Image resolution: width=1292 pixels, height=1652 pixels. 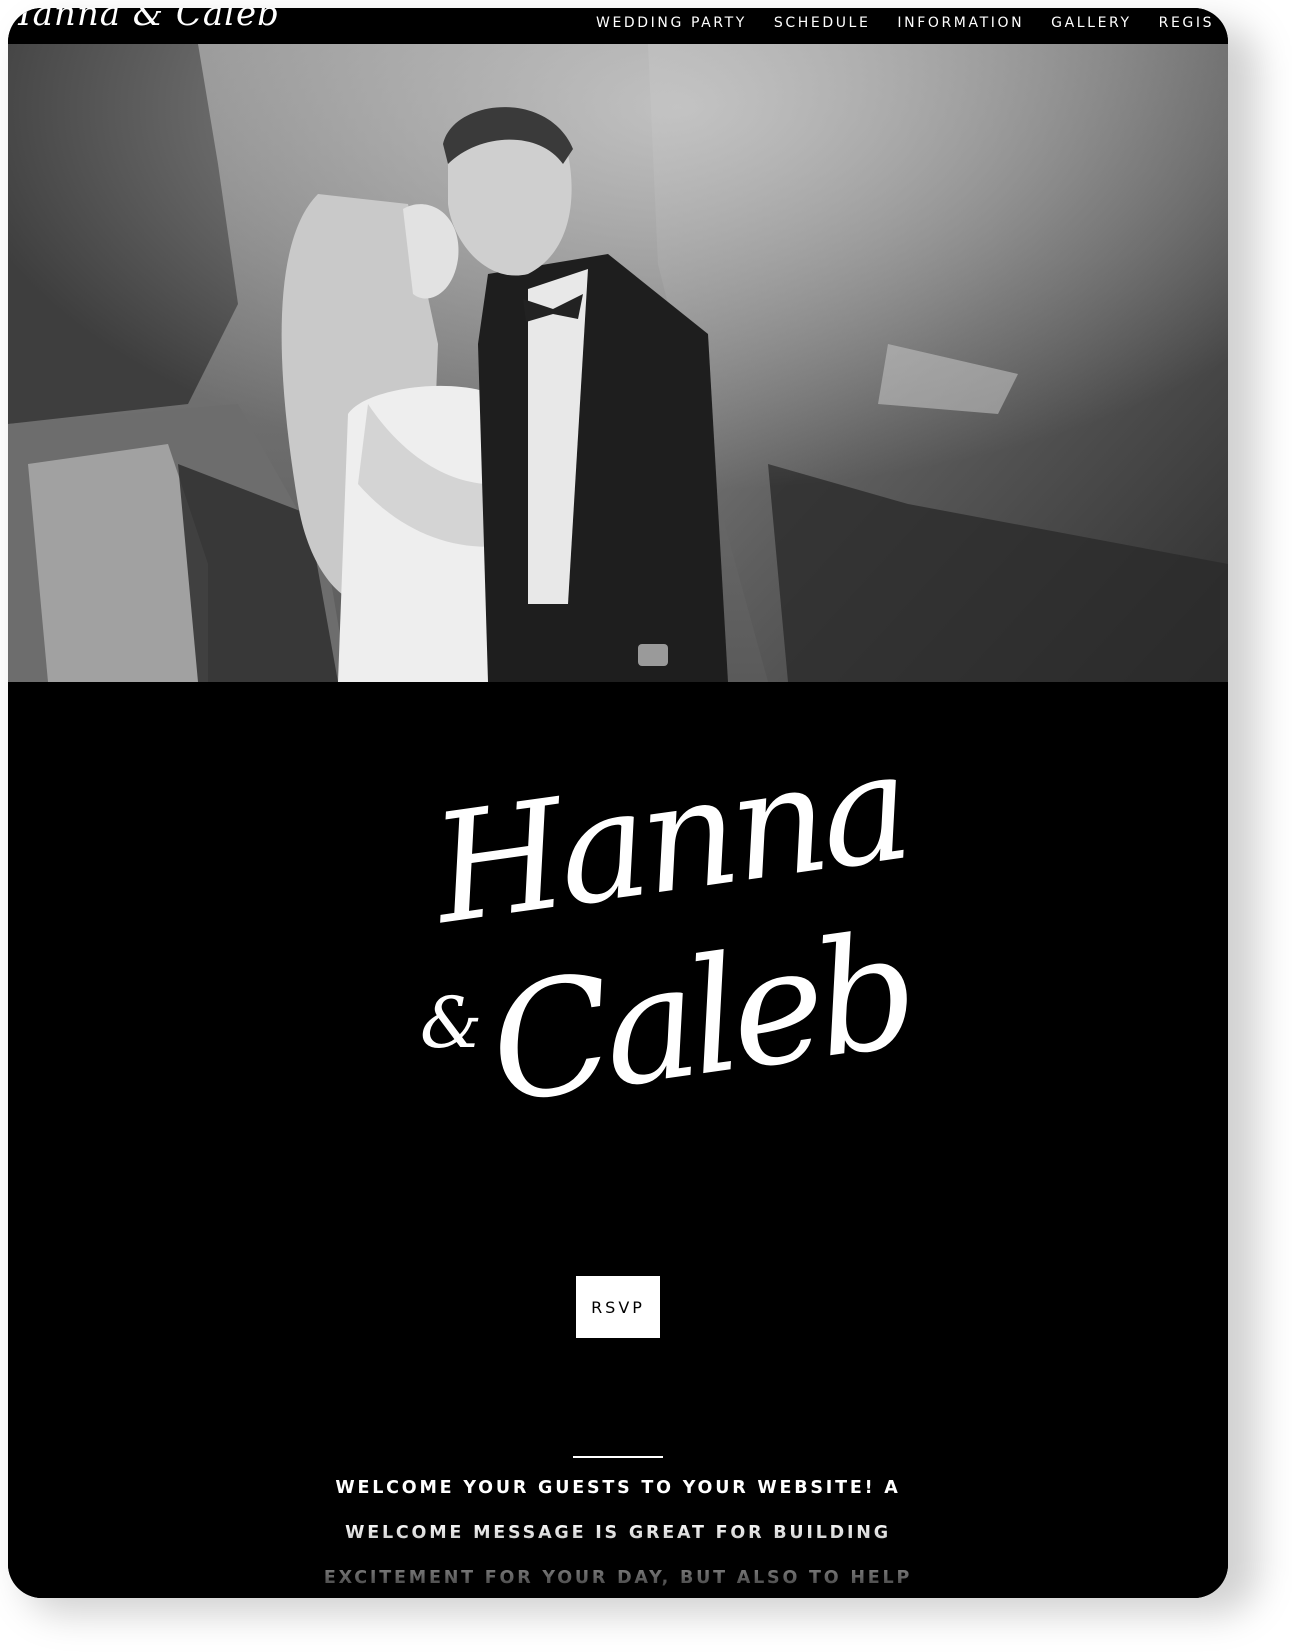 I want to click on couple-ampersand: &, so click(x=451, y=1023).